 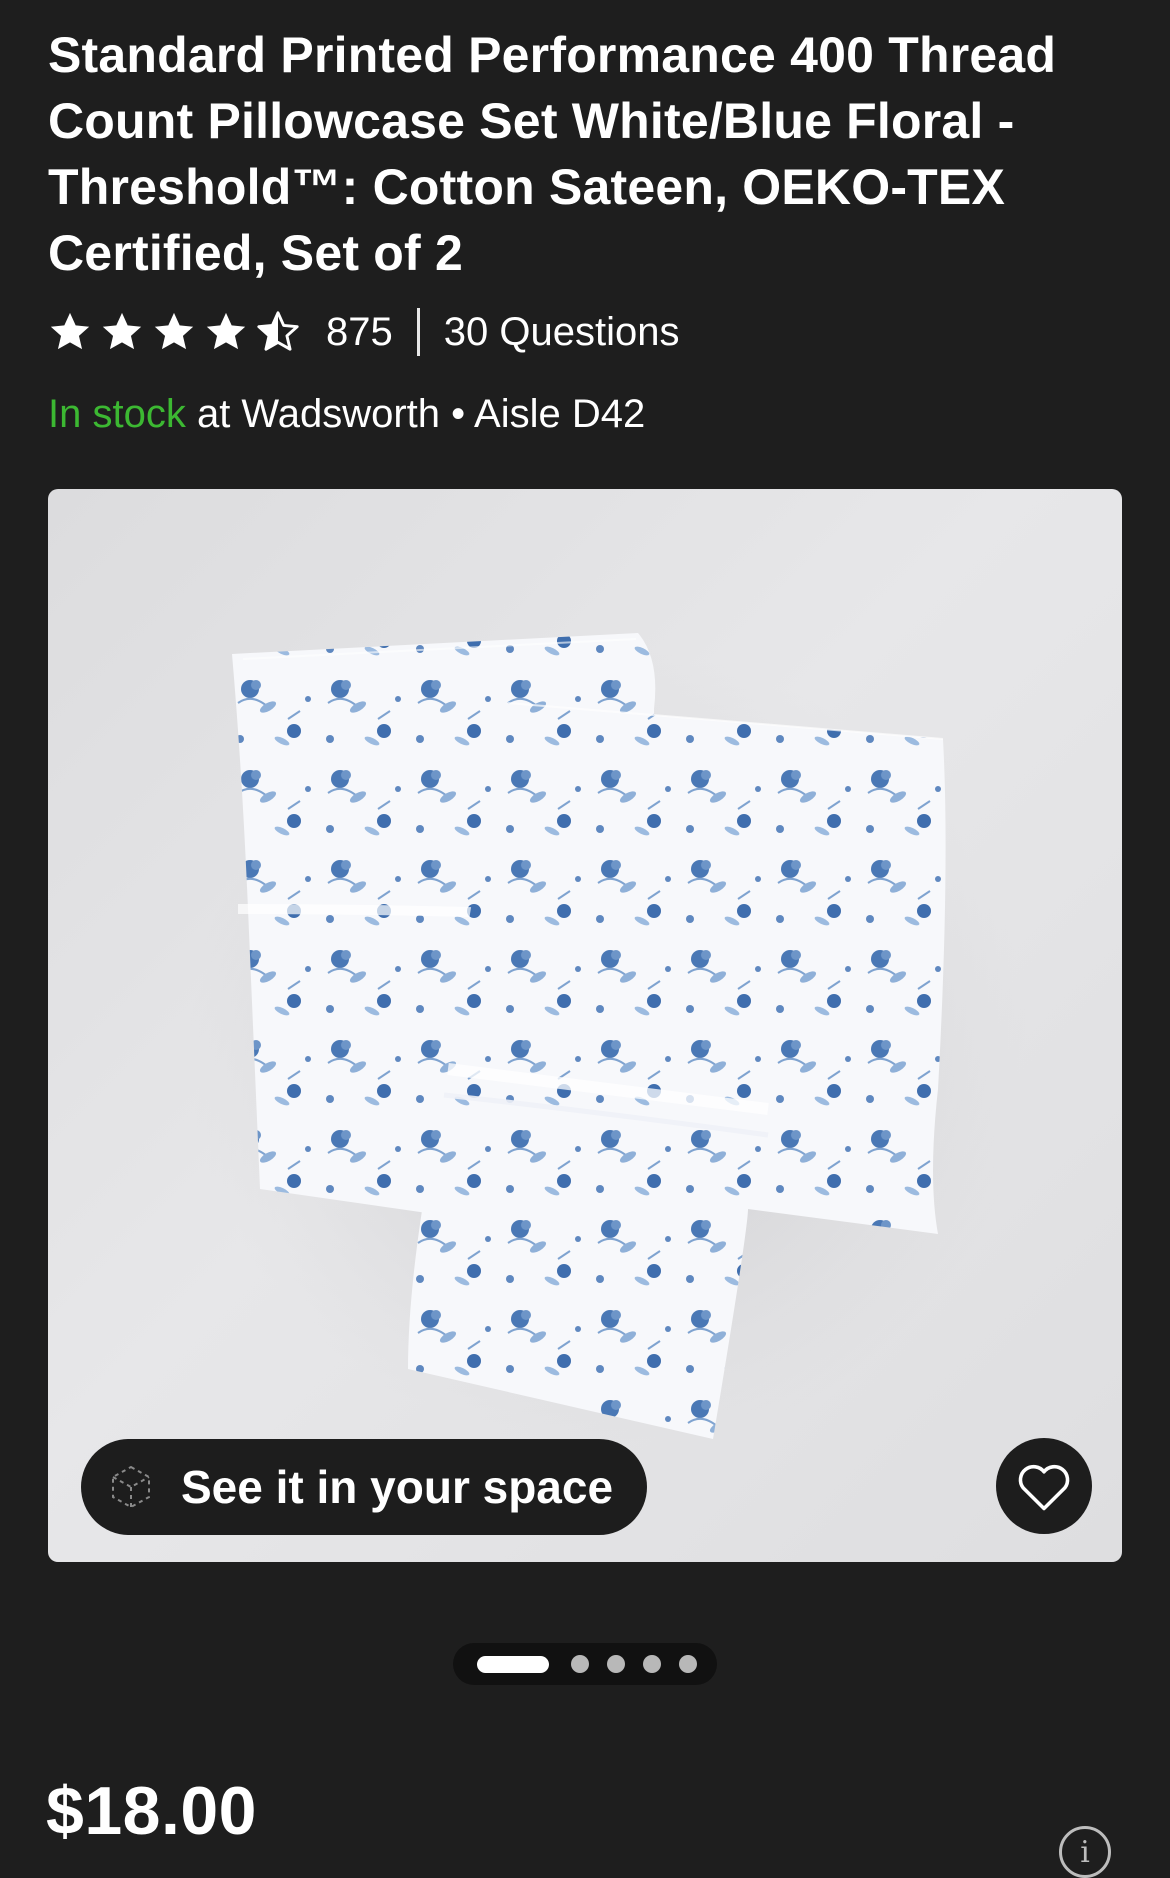 What do you see at coordinates (359, 332) in the screenshot?
I see `review-count: 875` at bounding box center [359, 332].